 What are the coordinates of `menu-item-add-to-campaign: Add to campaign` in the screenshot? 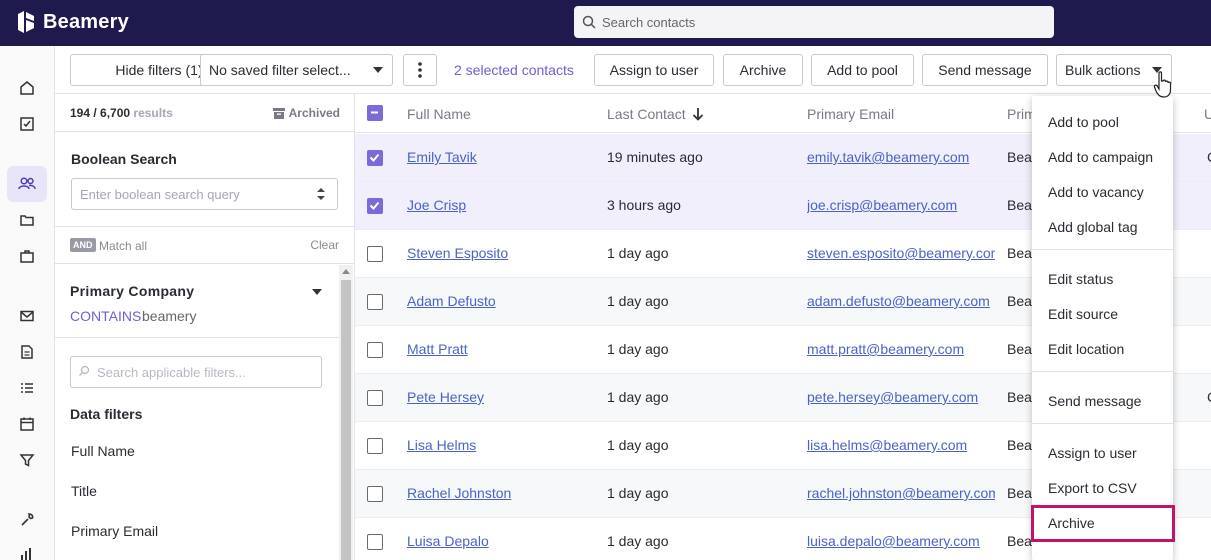 It's located at (1100, 157).